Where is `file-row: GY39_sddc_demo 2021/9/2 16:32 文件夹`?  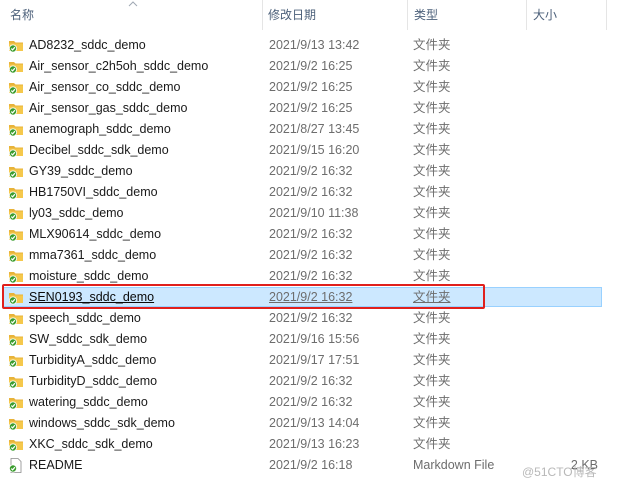 file-row: GY39_sddc_demo 2021/9/2 16:32 文件夹 is located at coordinates (316, 171).